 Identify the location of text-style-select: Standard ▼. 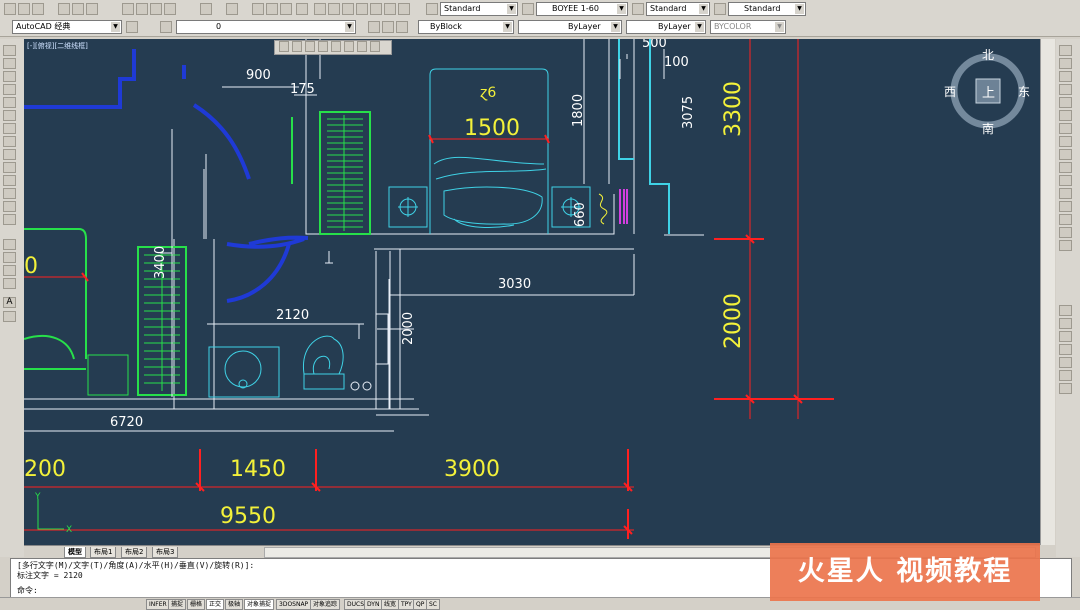
(479, 9).